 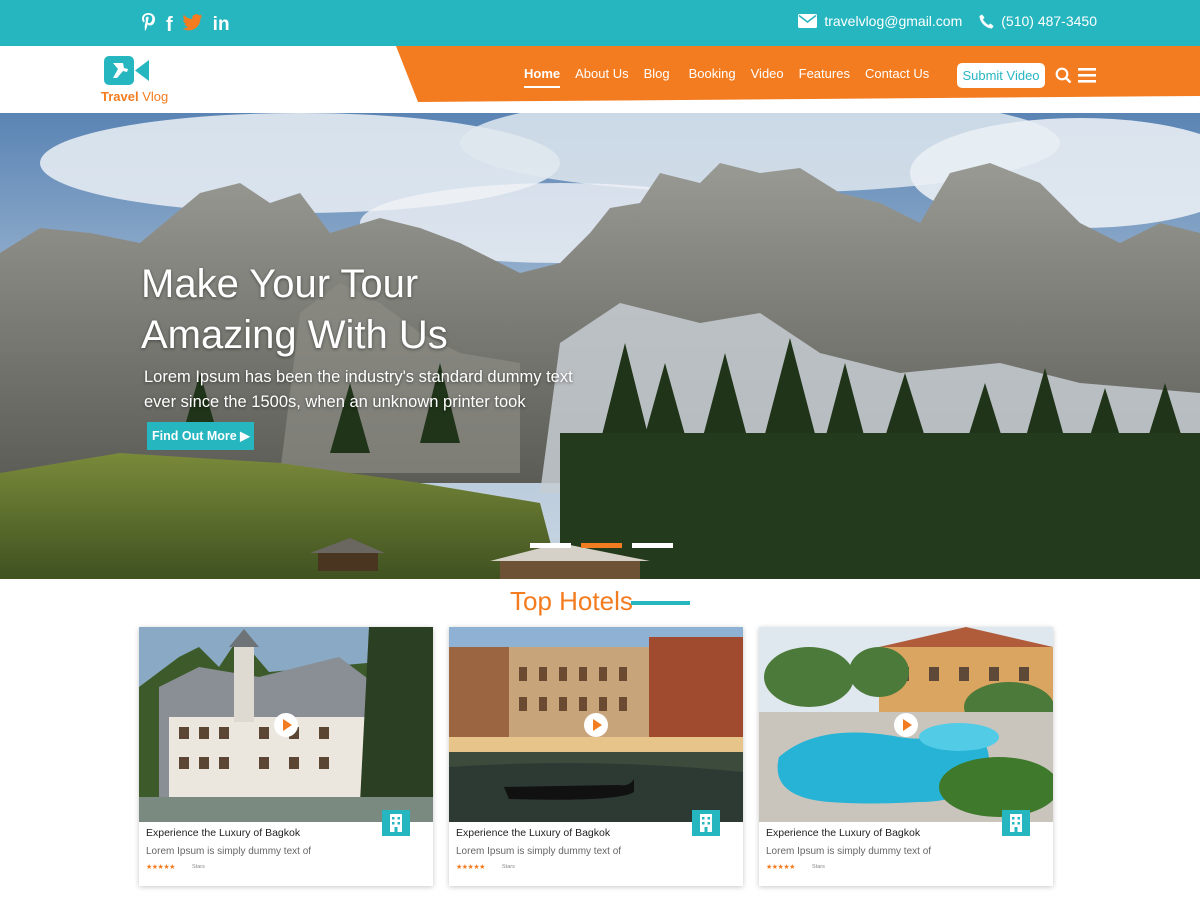 What do you see at coordinates (542, 76) in the screenshot?
I see `nav-home: Home` at bounding box center [542, 76].